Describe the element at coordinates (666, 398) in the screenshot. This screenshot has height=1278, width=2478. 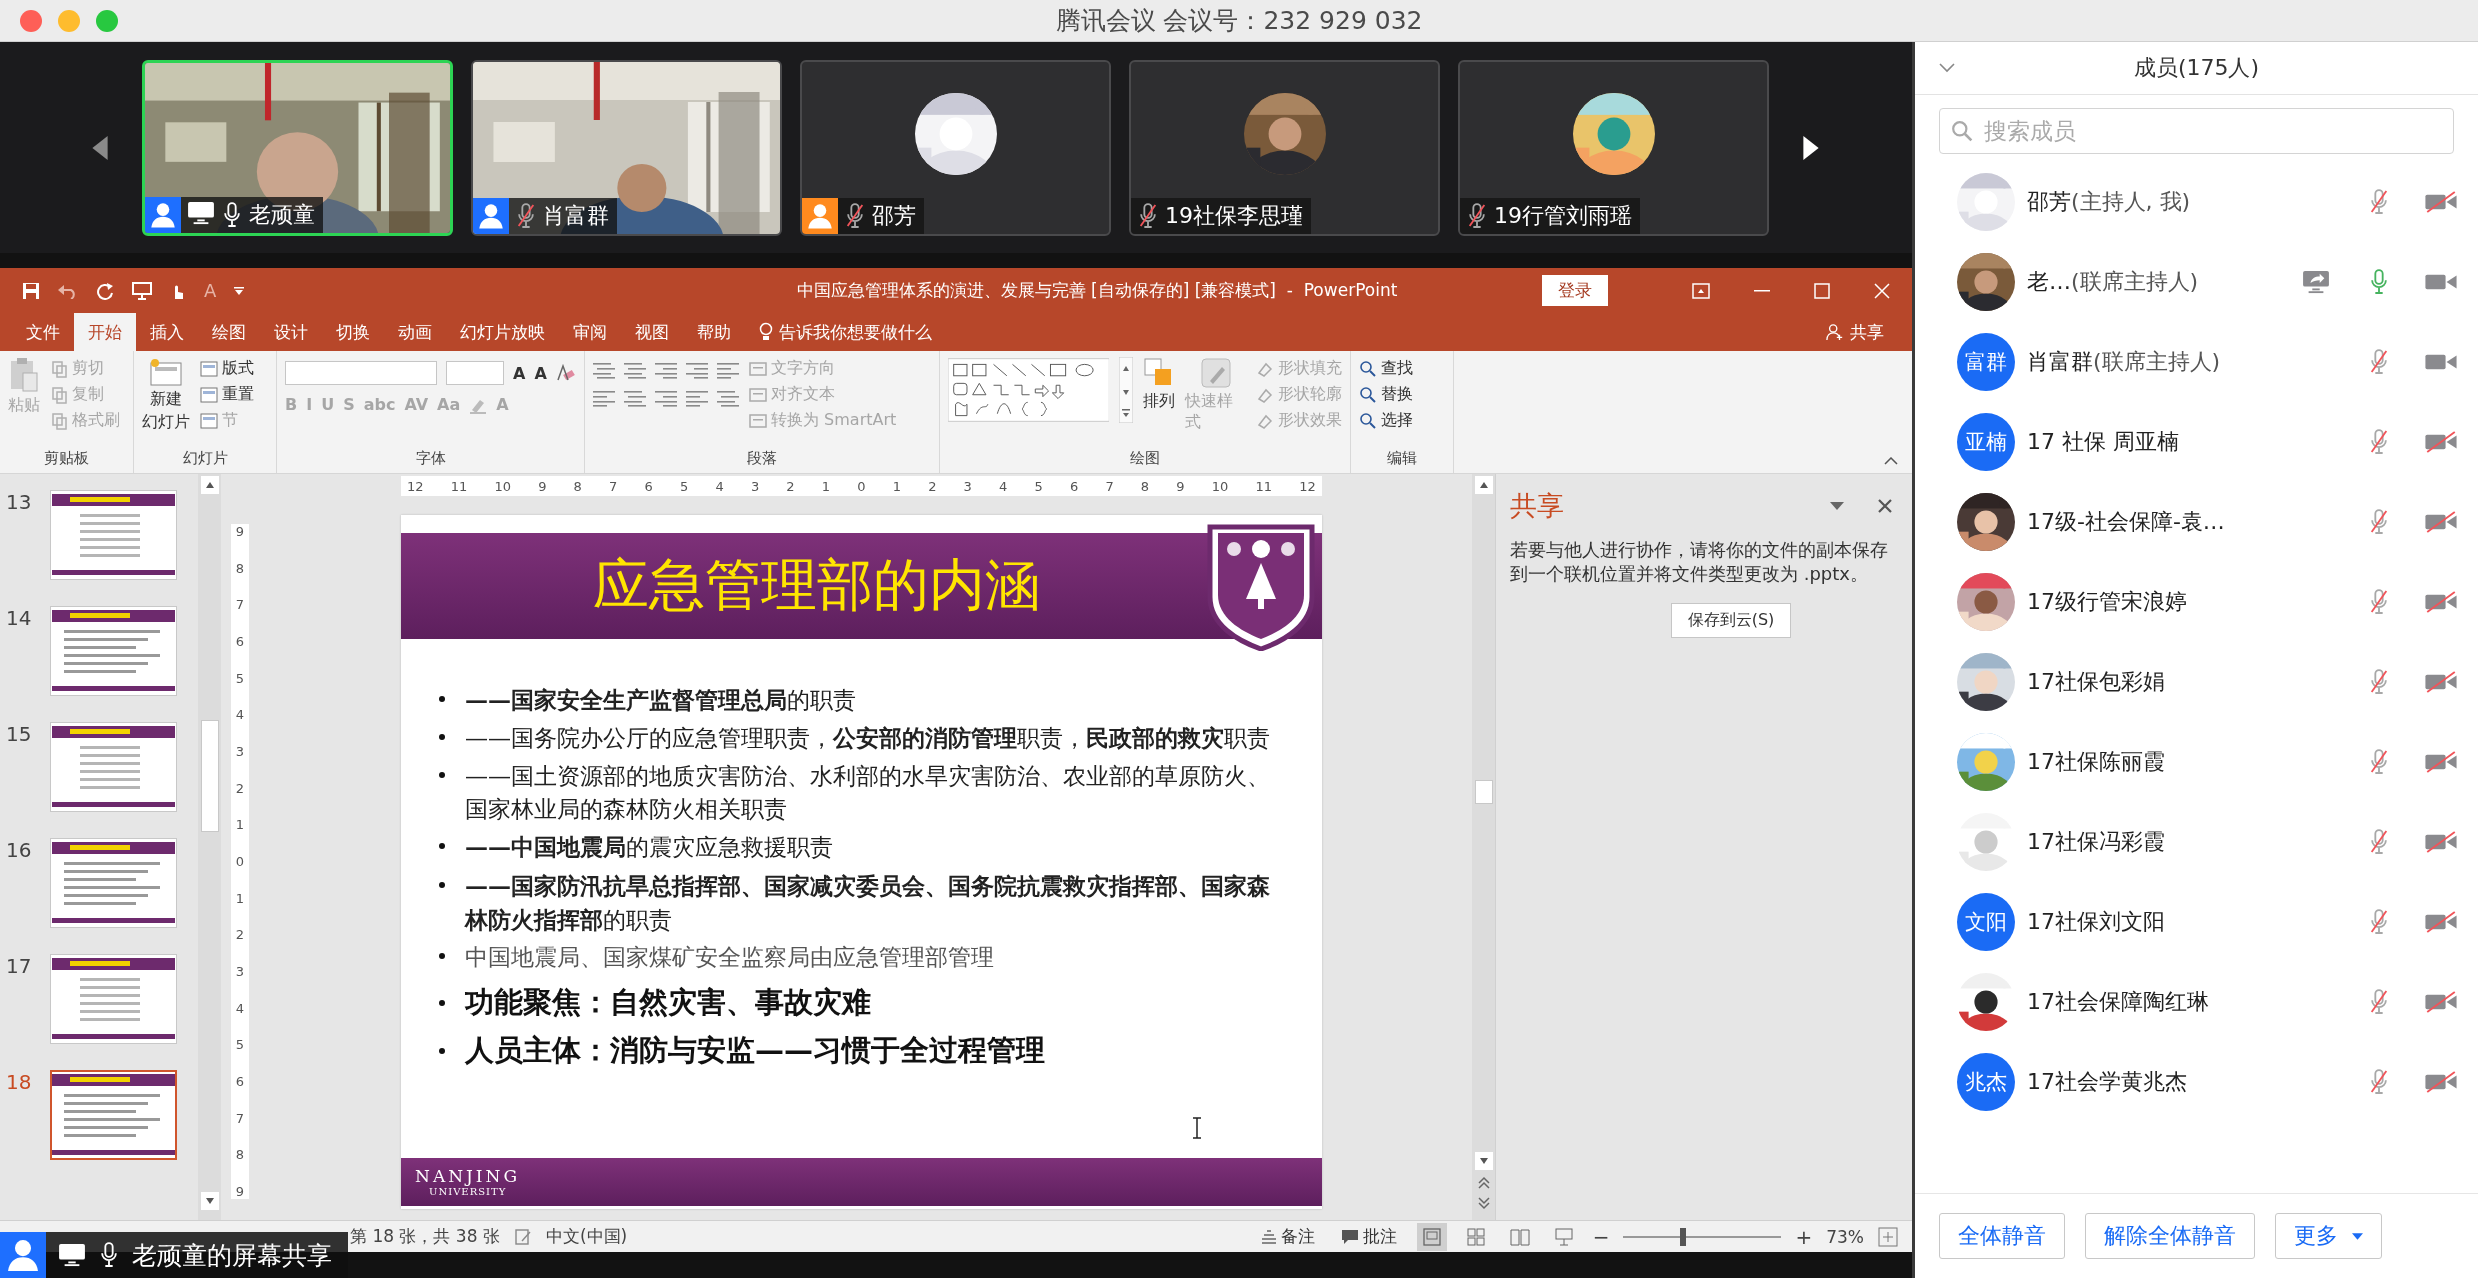
I see `align-right-icon` at that location.